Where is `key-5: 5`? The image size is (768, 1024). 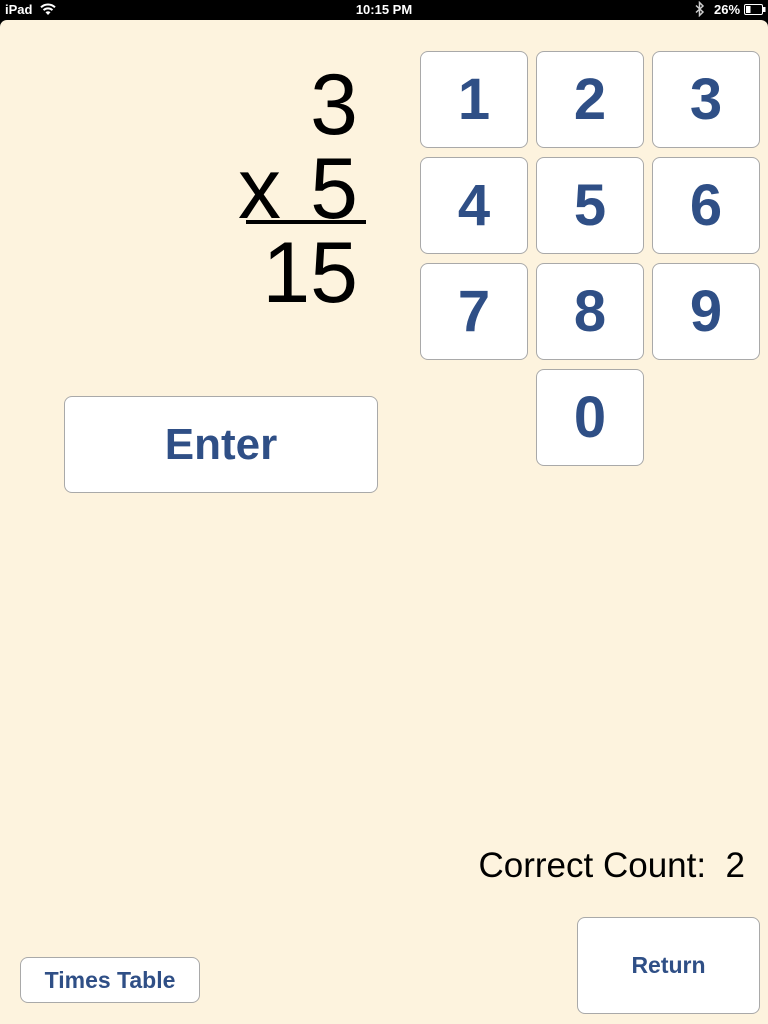 key-5: 5 is located at coordinates (590, 205).